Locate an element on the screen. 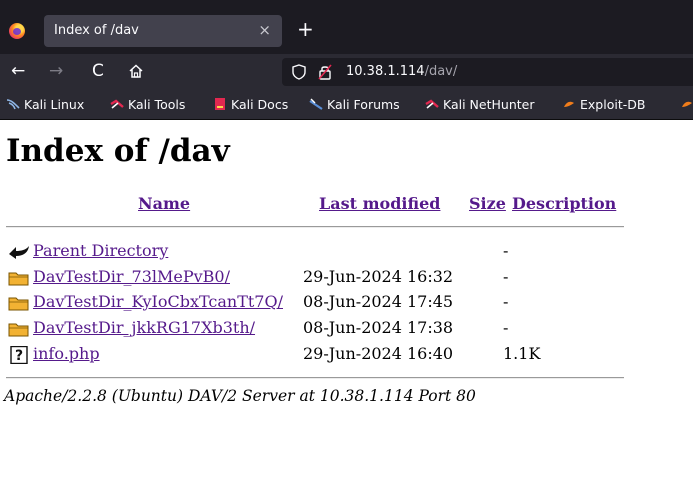 The image size is (693, 494). navigation-toolbar: ← → C 10.38.1.114/dav/ is located at coordinates (346, 72).